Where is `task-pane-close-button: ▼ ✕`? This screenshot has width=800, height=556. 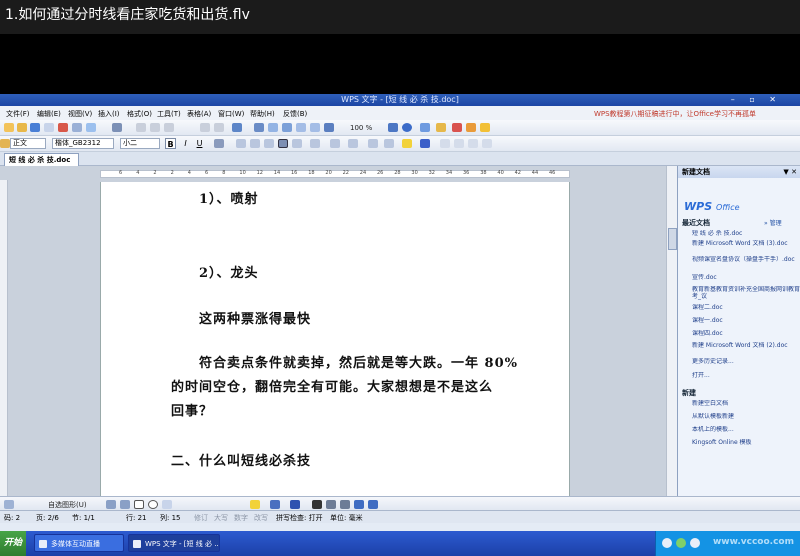
task-pane-close-button: ▼ ✕ is located at coordinates (790, 172).